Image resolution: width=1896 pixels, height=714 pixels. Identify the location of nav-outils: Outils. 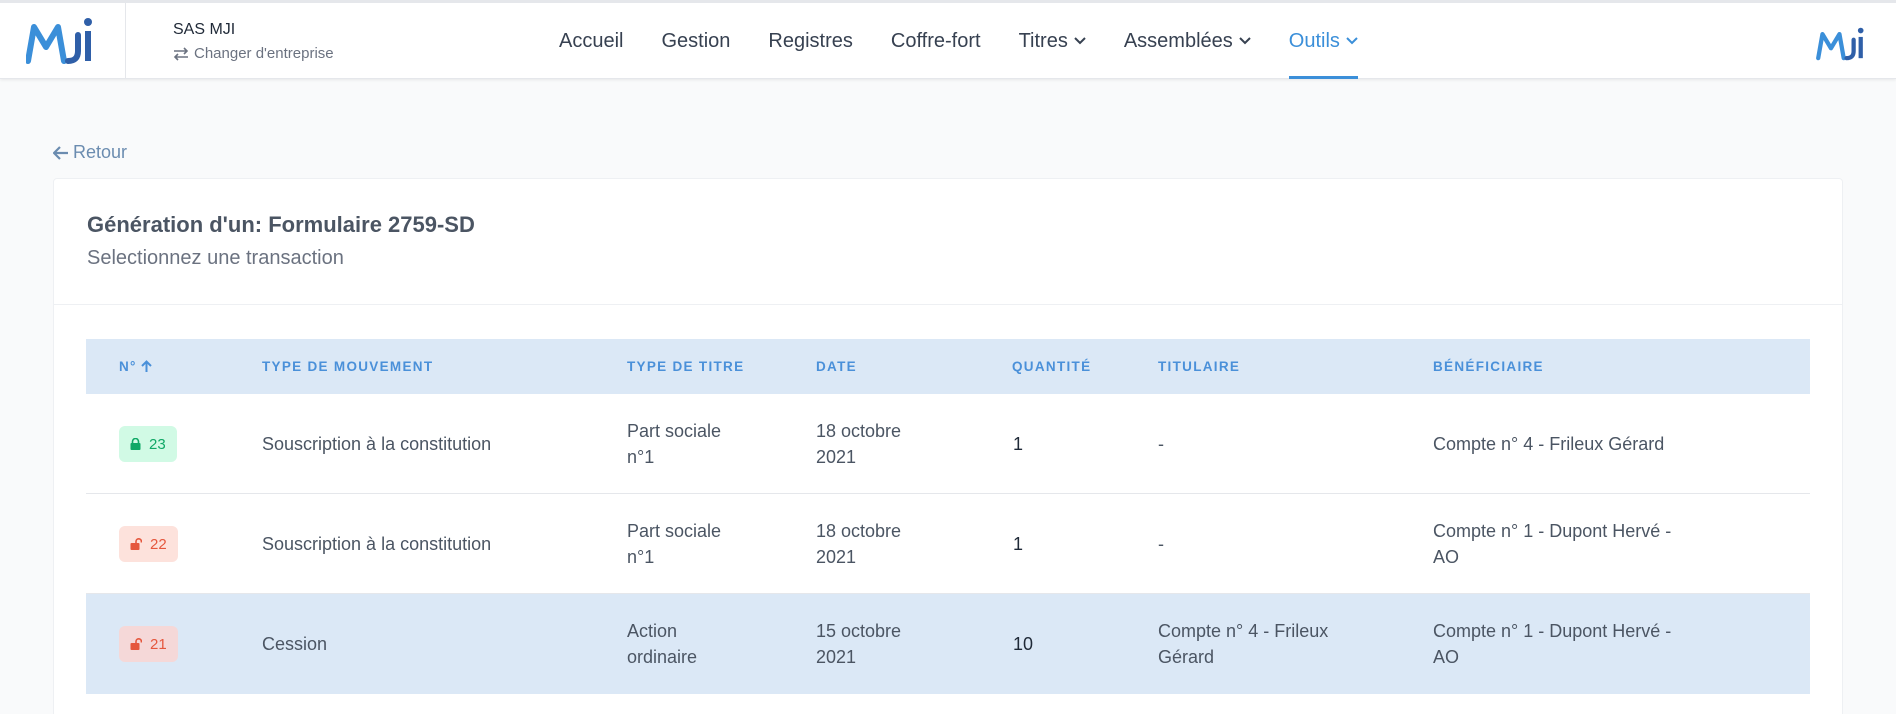
(1323, 41).